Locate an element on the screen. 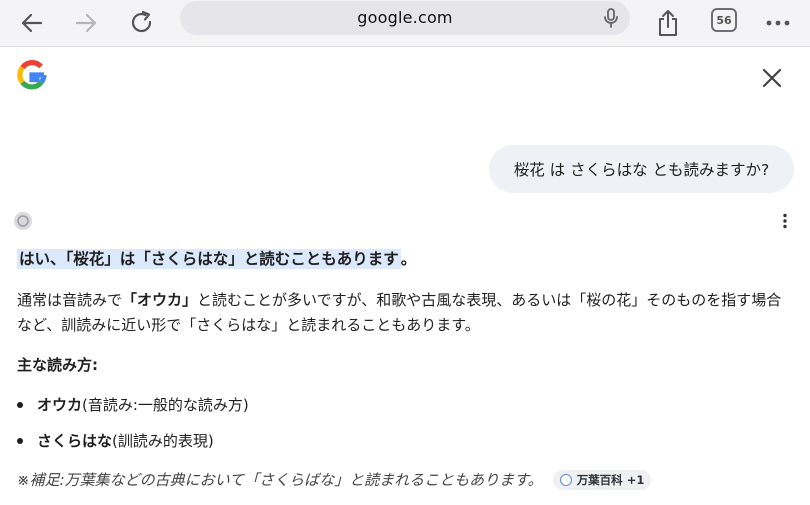 The image size is (810, 505). list-item-desc: (訓読み的表現) is located at coordinates (163, 441).